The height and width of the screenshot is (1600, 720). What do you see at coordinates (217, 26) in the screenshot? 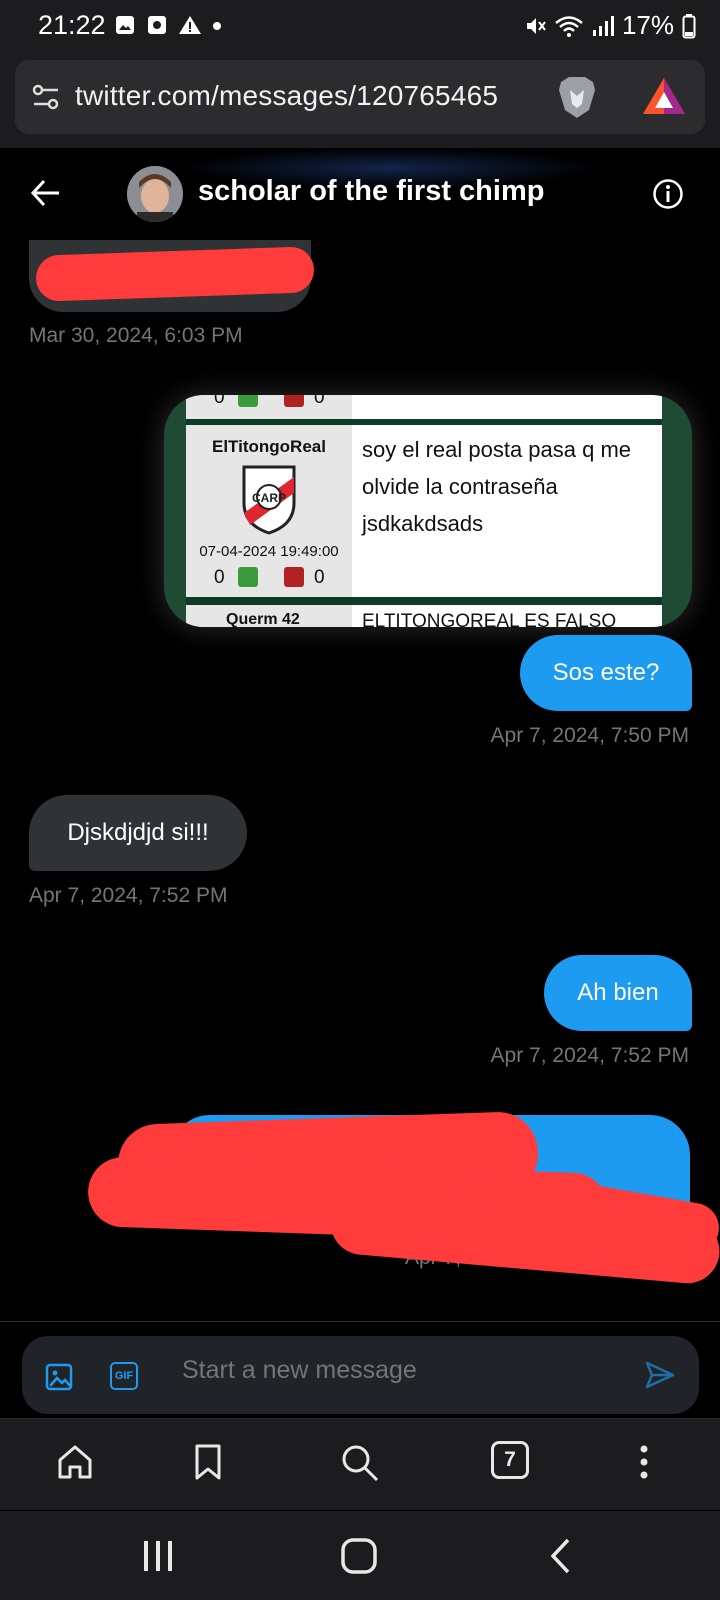
I see `dot-icon` at bounding box center [217, 26].